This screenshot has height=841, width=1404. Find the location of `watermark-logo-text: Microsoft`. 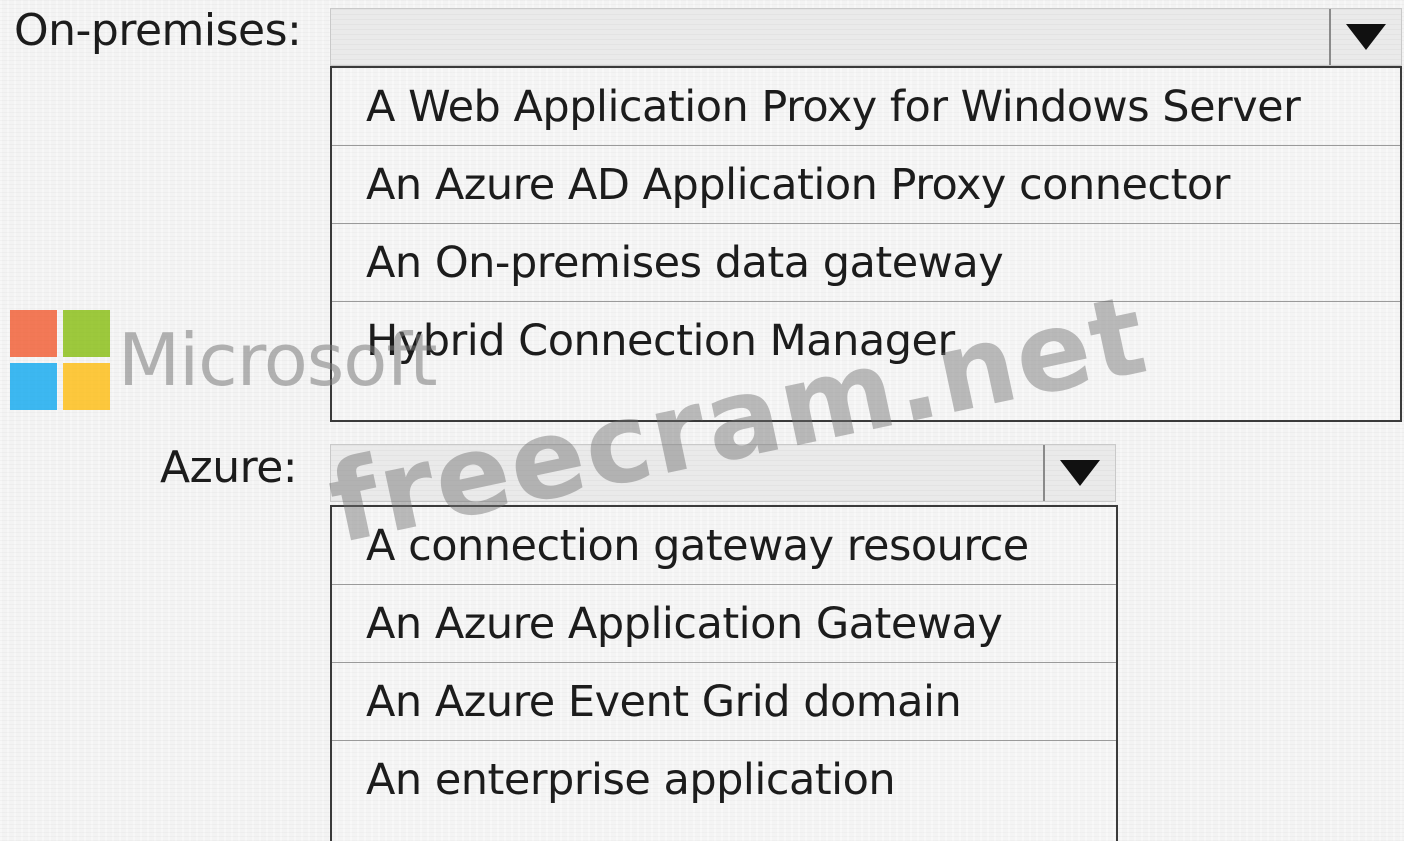

watermark-logo-text: Microsoft is located at coordinates (278, 360).